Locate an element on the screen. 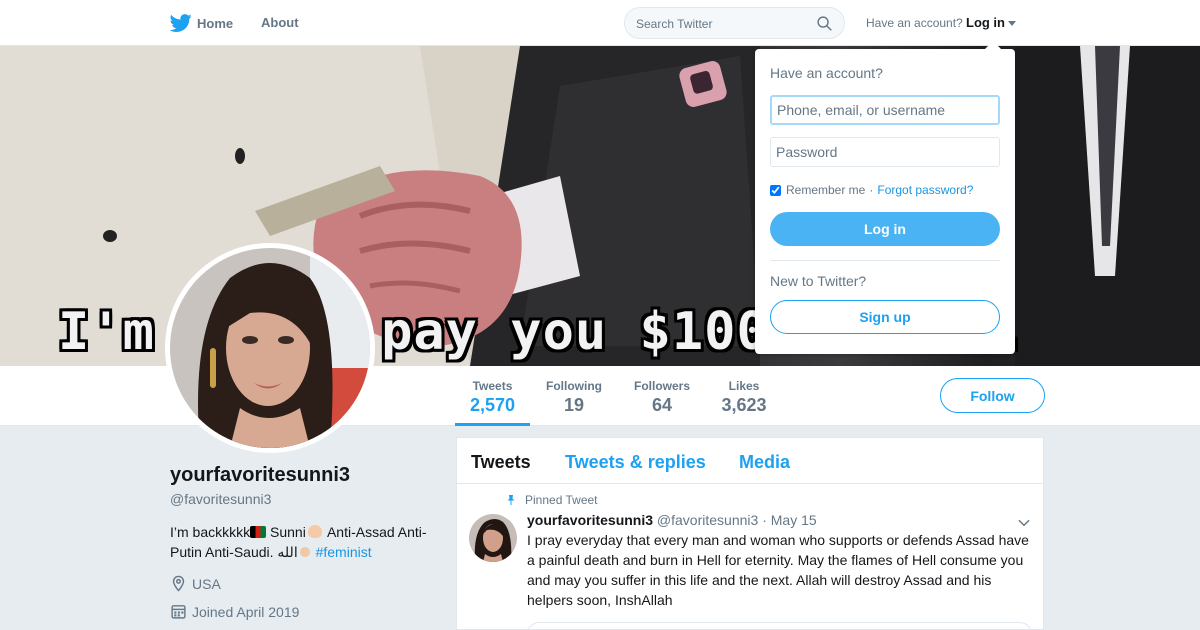 This screenshot has height=630, width=1200. stat-tweets: Tweets 2,570 is located at coordinates (492, 396).